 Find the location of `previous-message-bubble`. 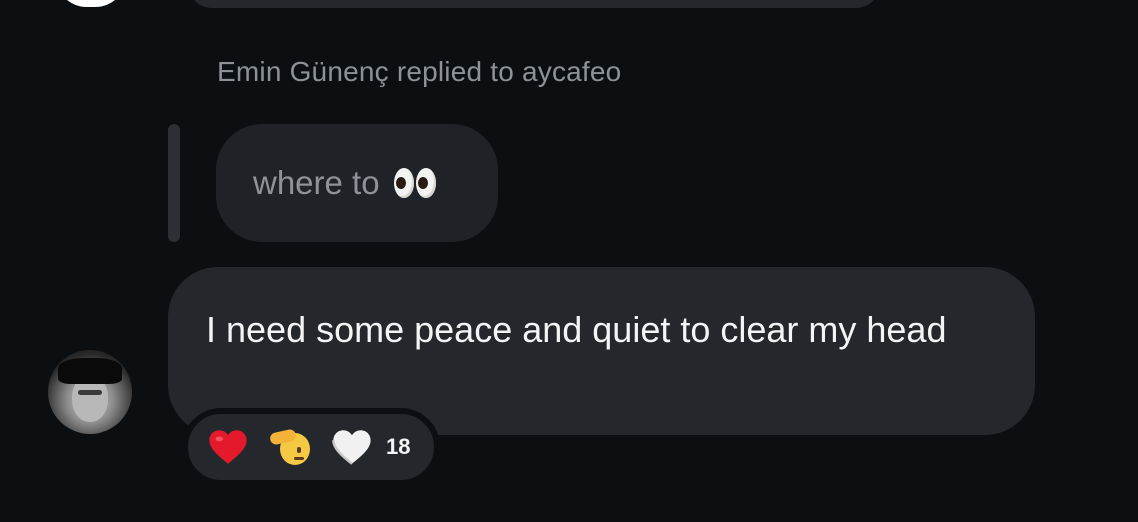

previous-message-bubble is located at coordinates (534, 4).